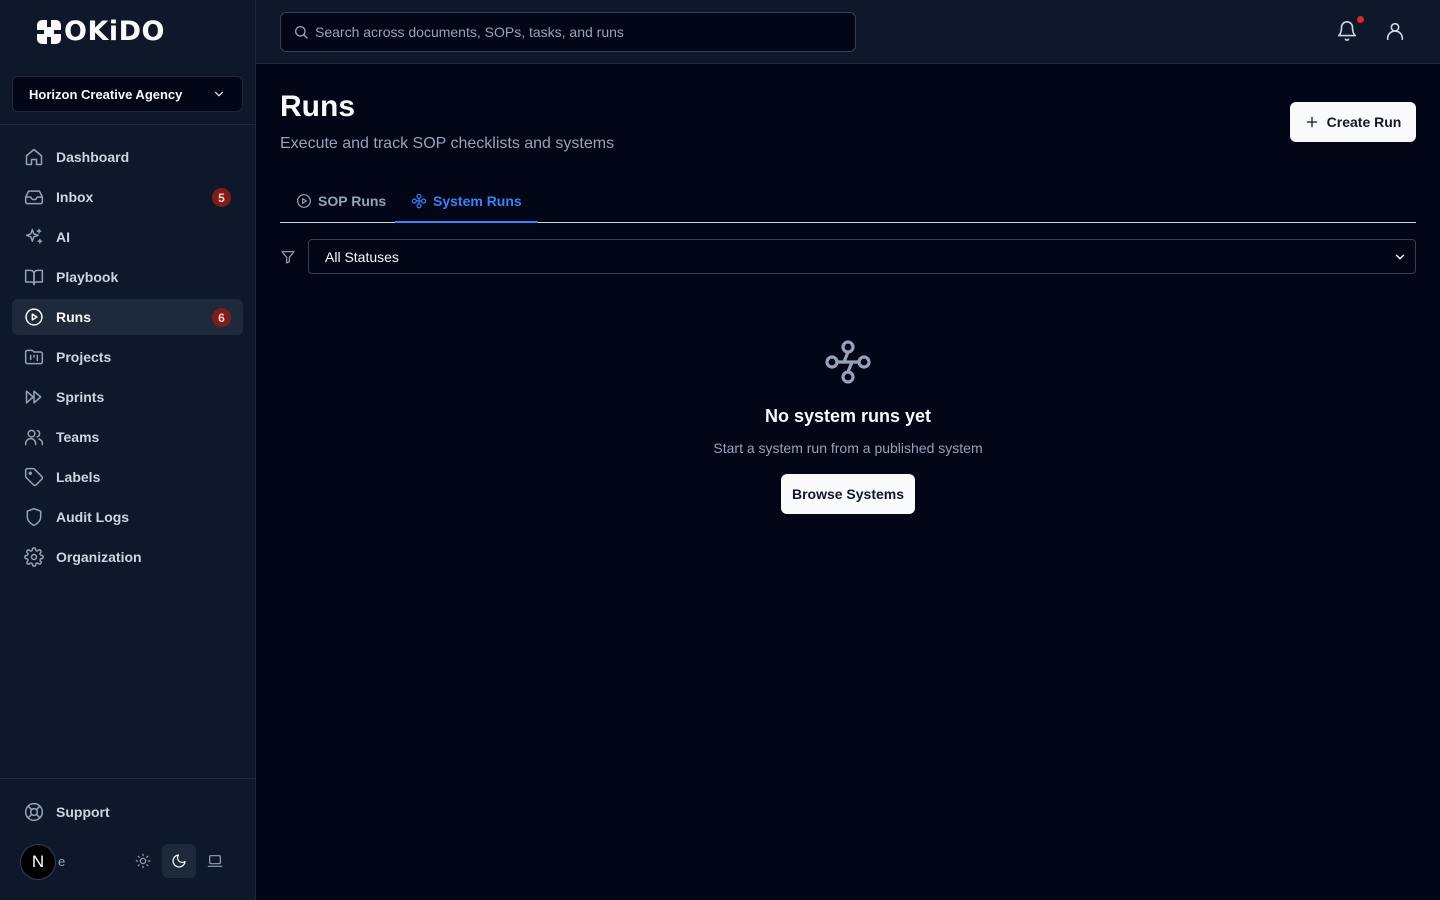 The image size is (1440, 900). I want to click on users-icon, so click(34, 437).